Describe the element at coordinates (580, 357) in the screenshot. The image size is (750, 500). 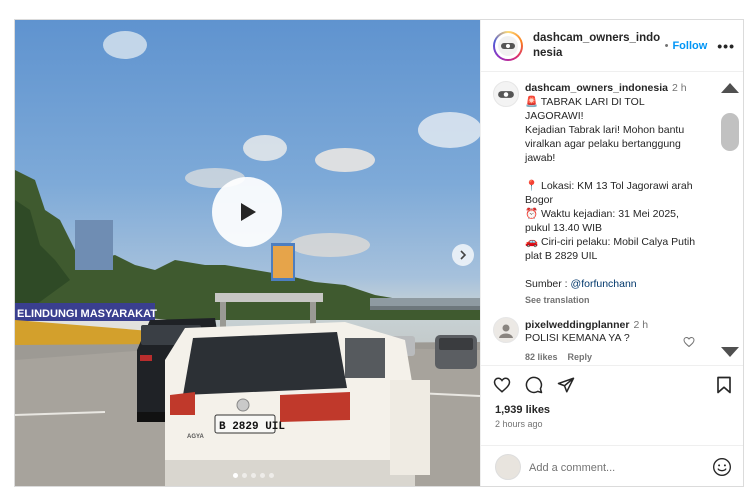
I see `comment-reply-button: Reply` at that location.